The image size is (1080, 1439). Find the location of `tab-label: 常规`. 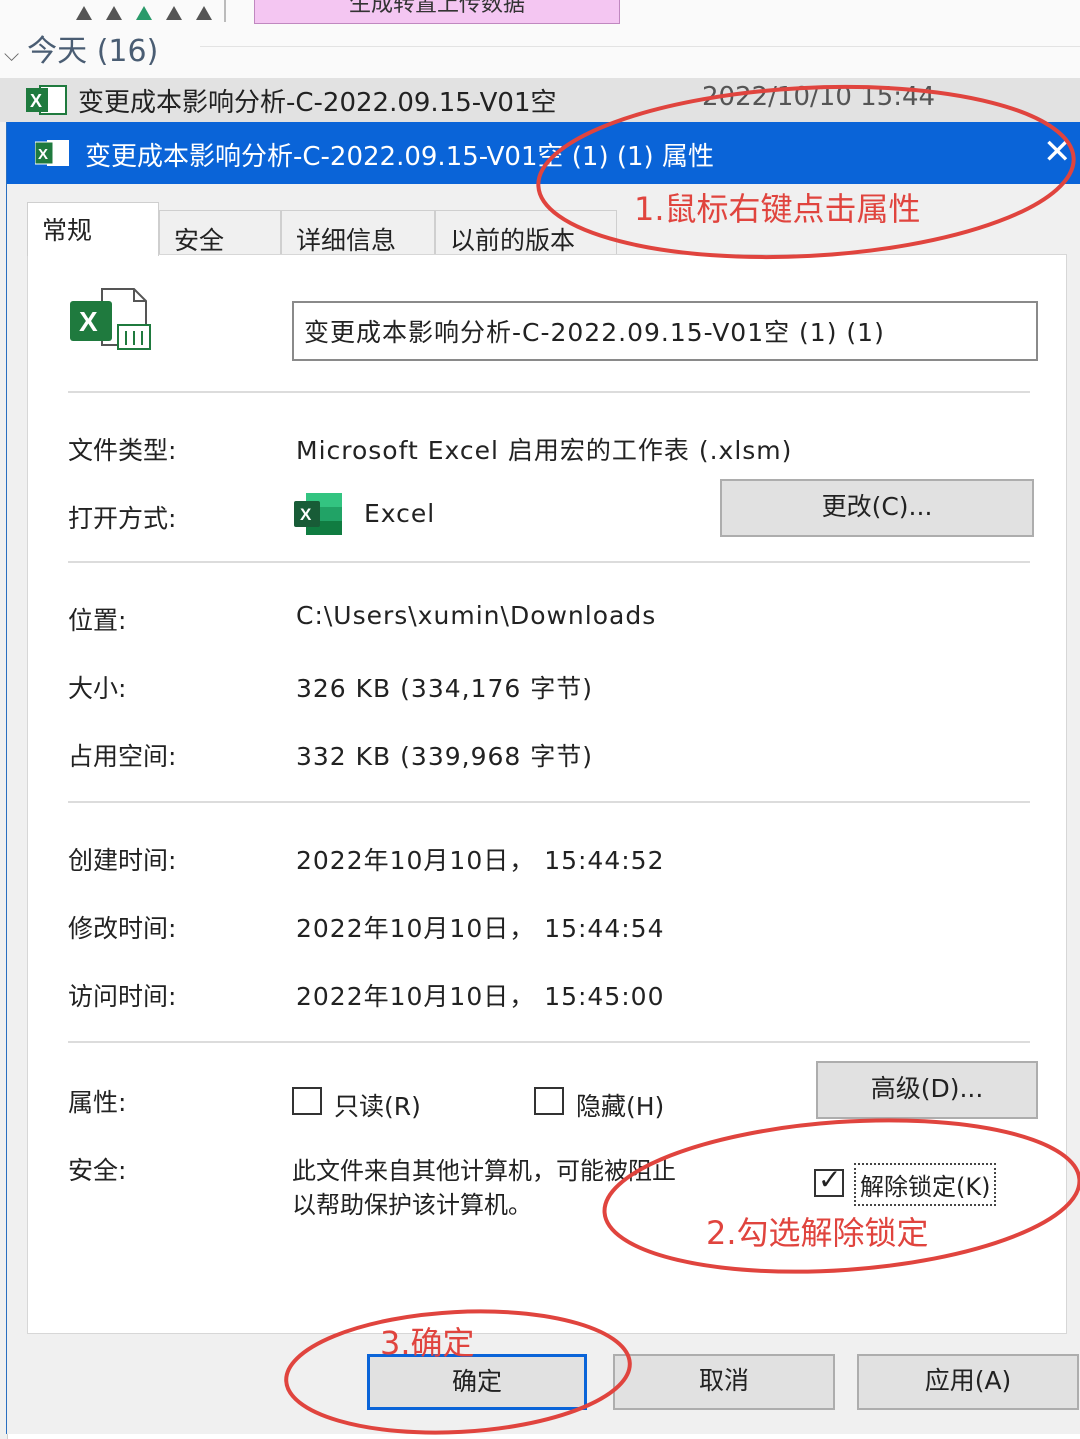

tab-label: 常规 is located at coordinates (67, 230).